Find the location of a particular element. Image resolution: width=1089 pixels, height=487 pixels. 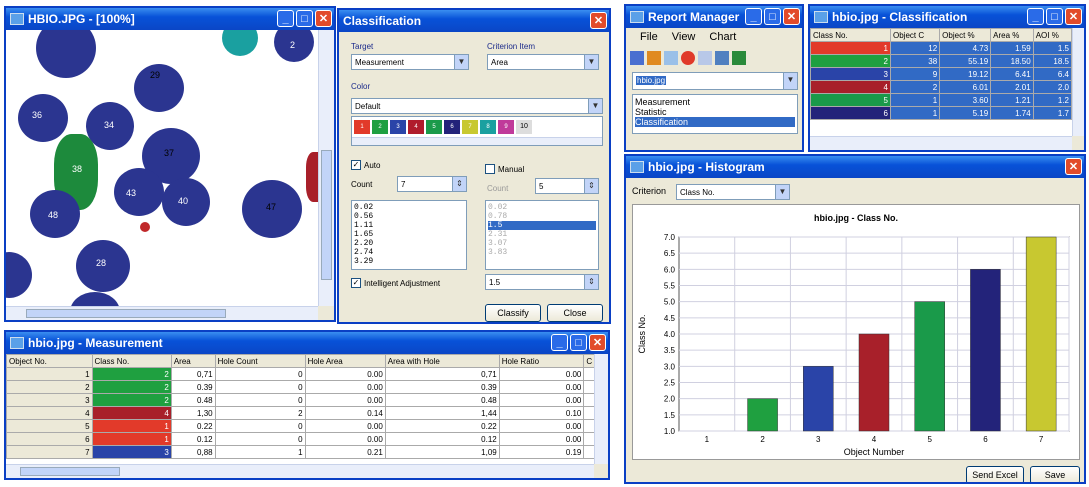

table-row: 2 38 55.19 18.50 18.5 is located at coordinates (941, 61).